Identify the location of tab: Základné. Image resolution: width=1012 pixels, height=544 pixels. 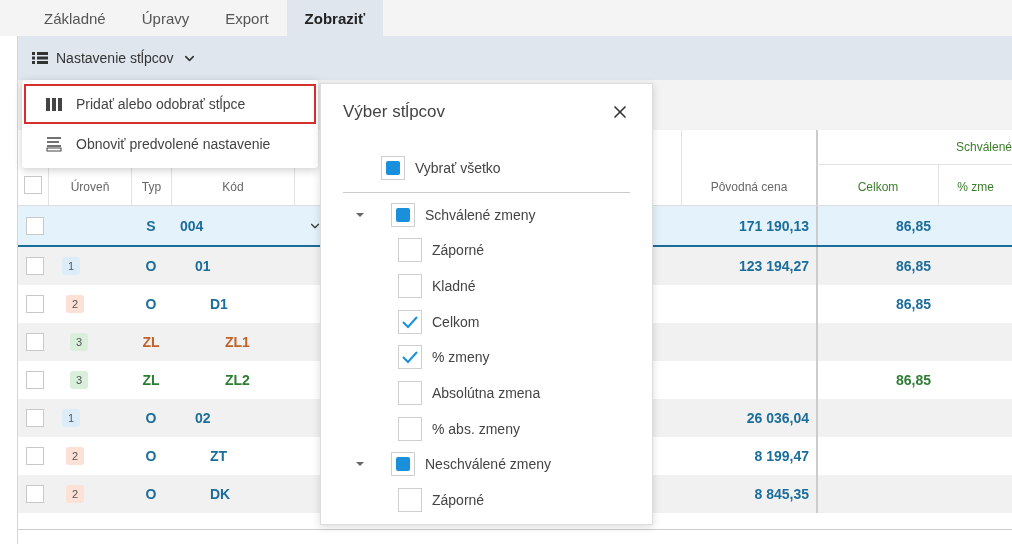
(75, 18).